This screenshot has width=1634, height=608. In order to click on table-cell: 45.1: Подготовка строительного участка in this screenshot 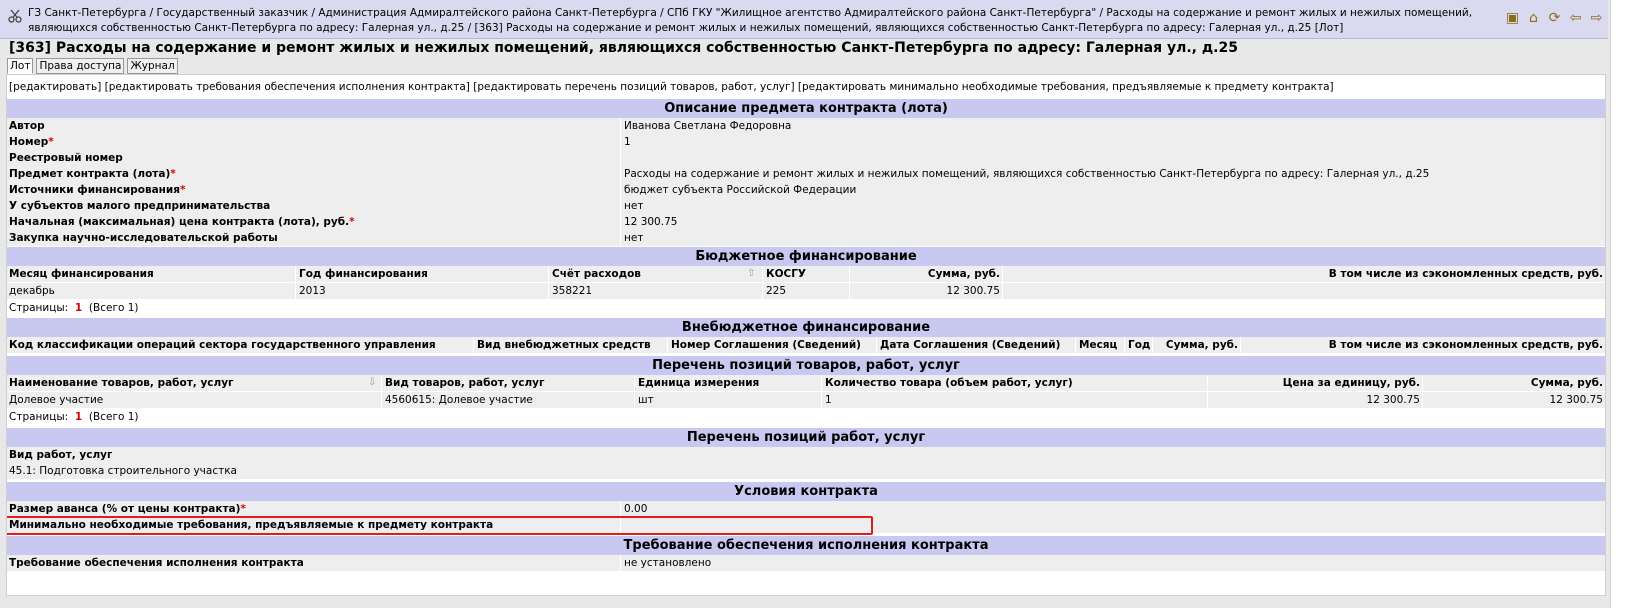, I will do `click(123, 471)`.